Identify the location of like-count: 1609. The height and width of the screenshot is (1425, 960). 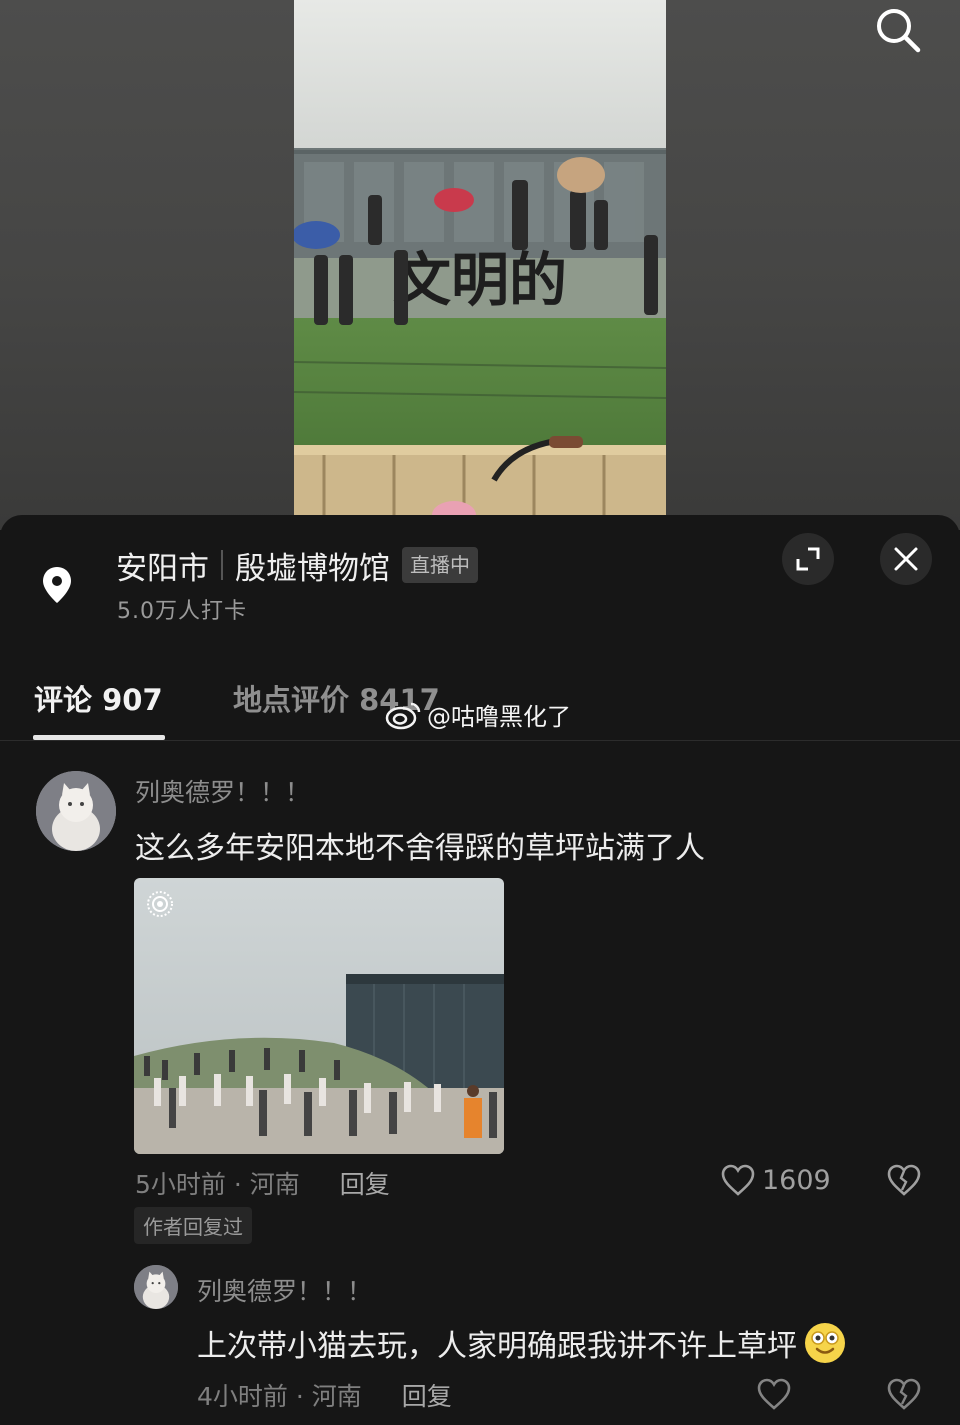
(796, 1180).